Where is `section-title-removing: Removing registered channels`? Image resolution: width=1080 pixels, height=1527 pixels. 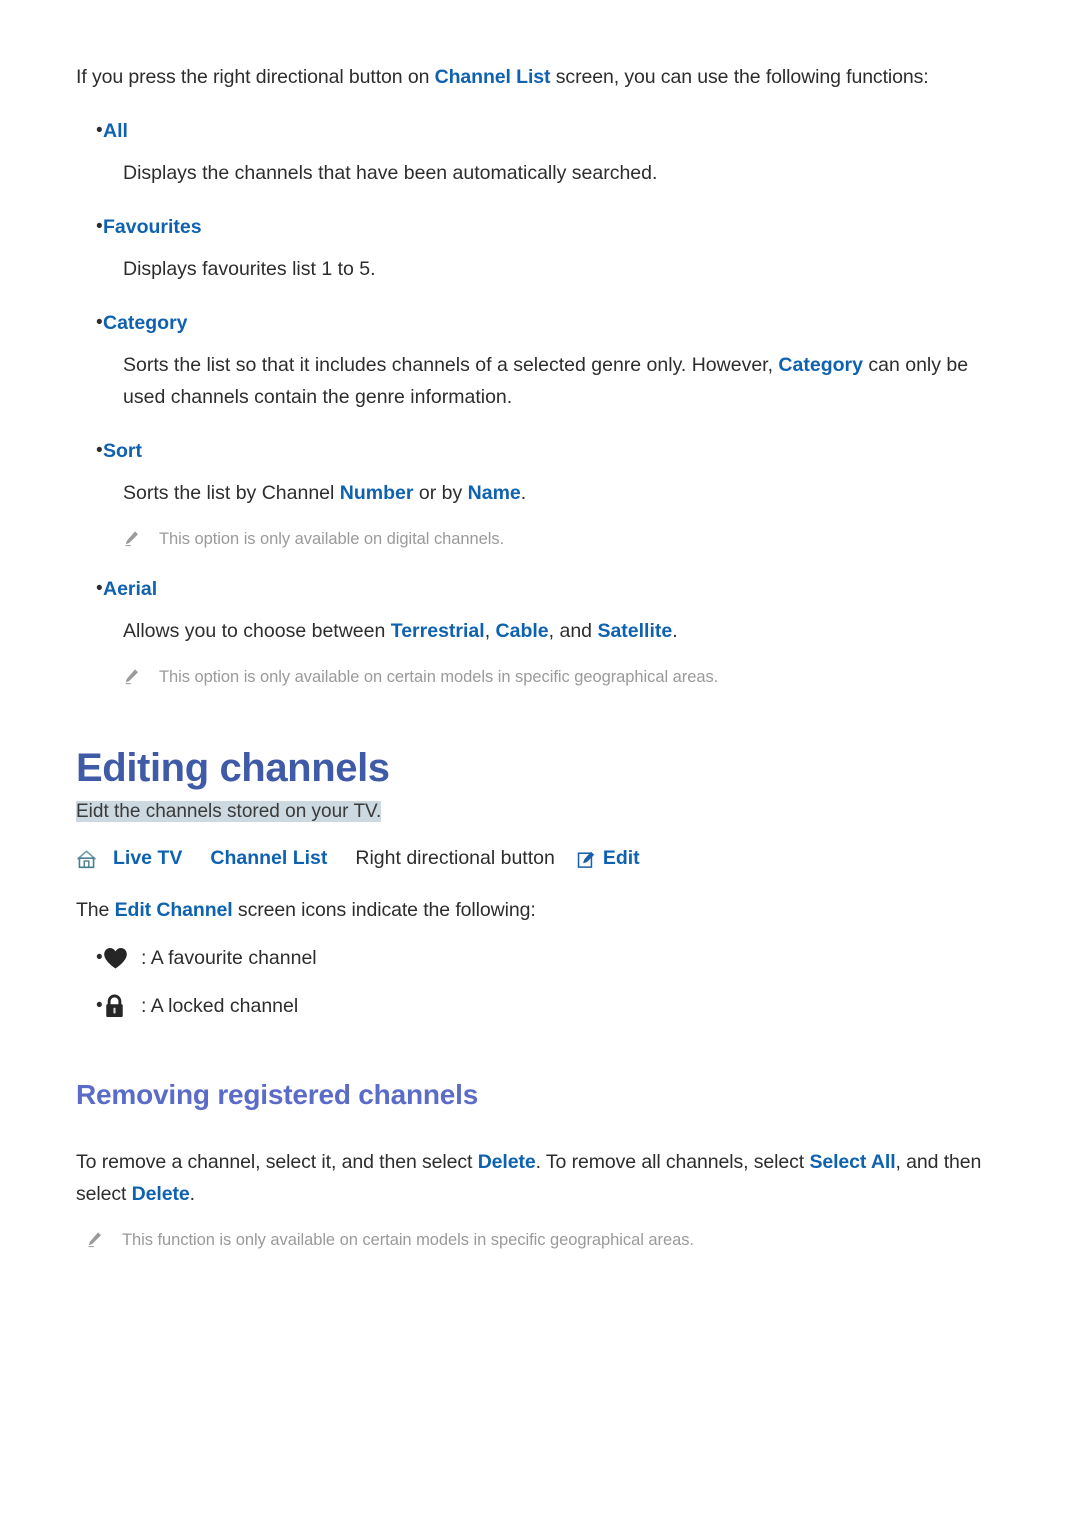
section-title-removing: Removing registered channels is located at coordinates (277, 1094).